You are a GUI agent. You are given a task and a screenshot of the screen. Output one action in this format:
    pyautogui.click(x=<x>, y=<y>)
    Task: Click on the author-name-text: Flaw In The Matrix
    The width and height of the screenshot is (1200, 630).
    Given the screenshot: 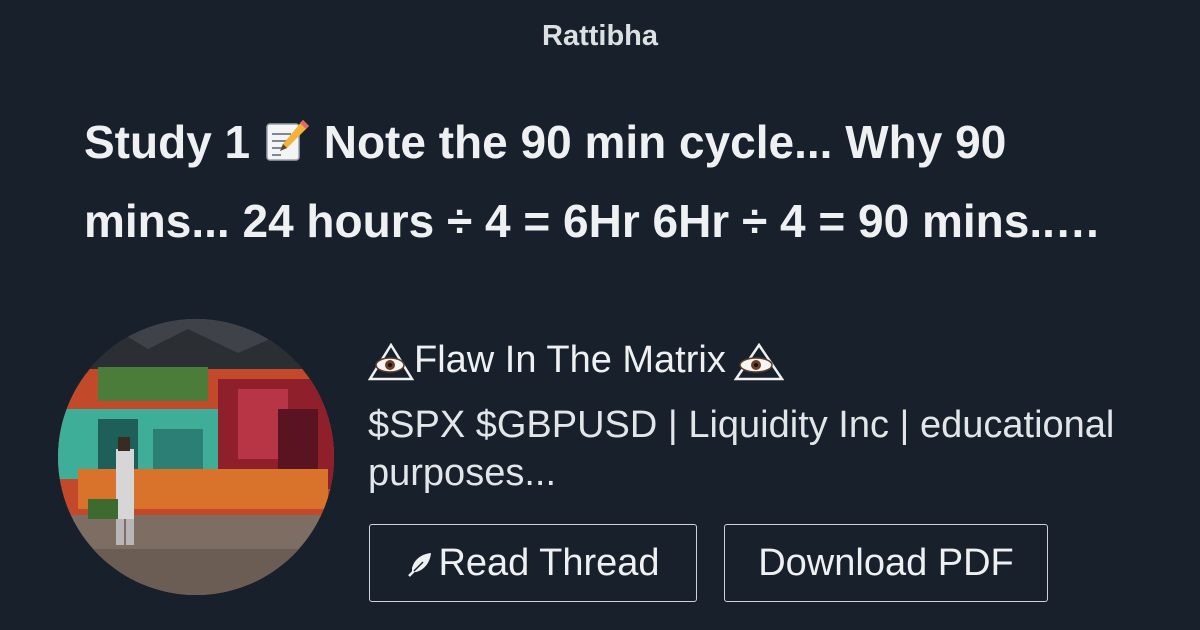 What is the action you would take?
    pyautogui.click(x=570, y=360)
    